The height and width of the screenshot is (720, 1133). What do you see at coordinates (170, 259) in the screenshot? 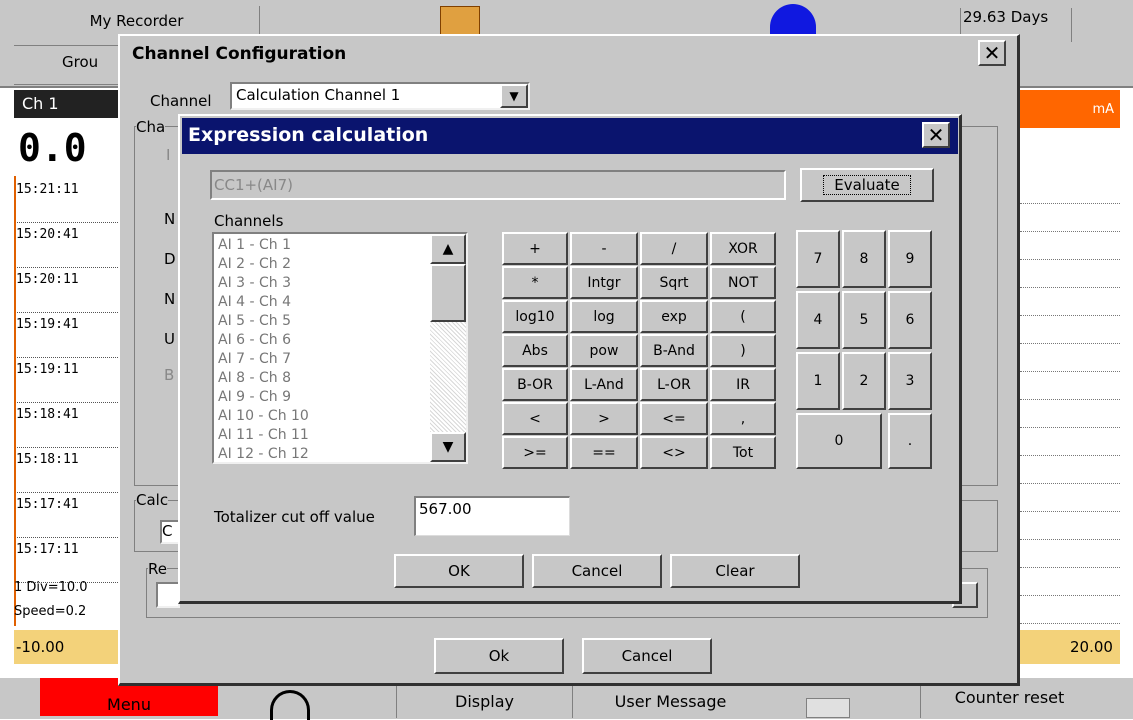
I see `partial-label-d: D` at bounding box center [170, 259].